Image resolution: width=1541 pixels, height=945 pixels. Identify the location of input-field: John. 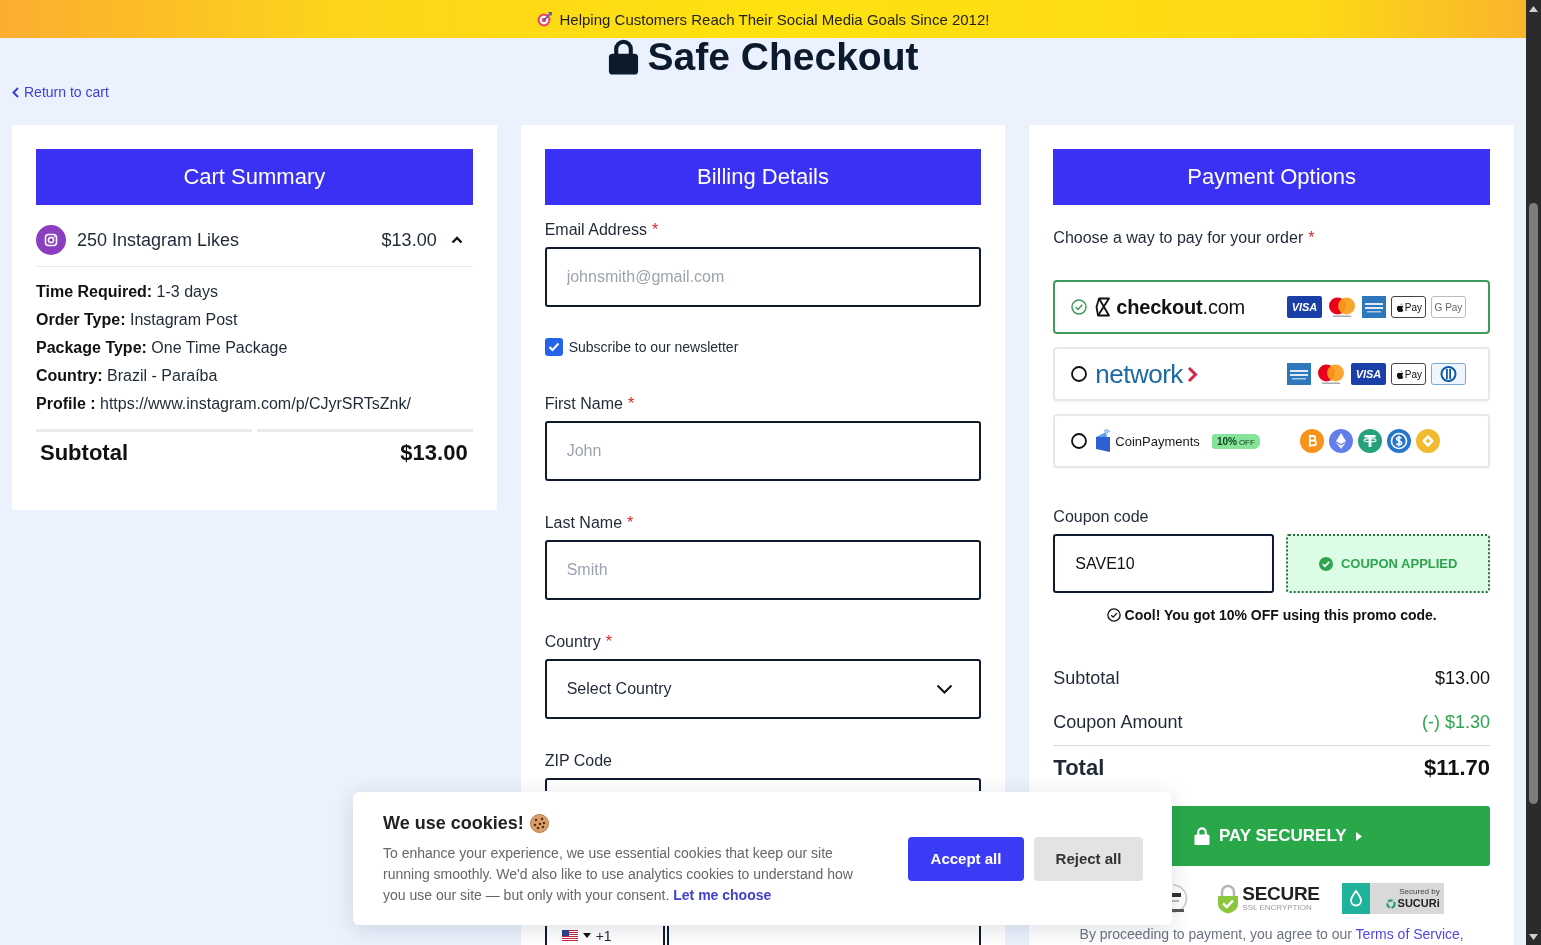
(763, 451).